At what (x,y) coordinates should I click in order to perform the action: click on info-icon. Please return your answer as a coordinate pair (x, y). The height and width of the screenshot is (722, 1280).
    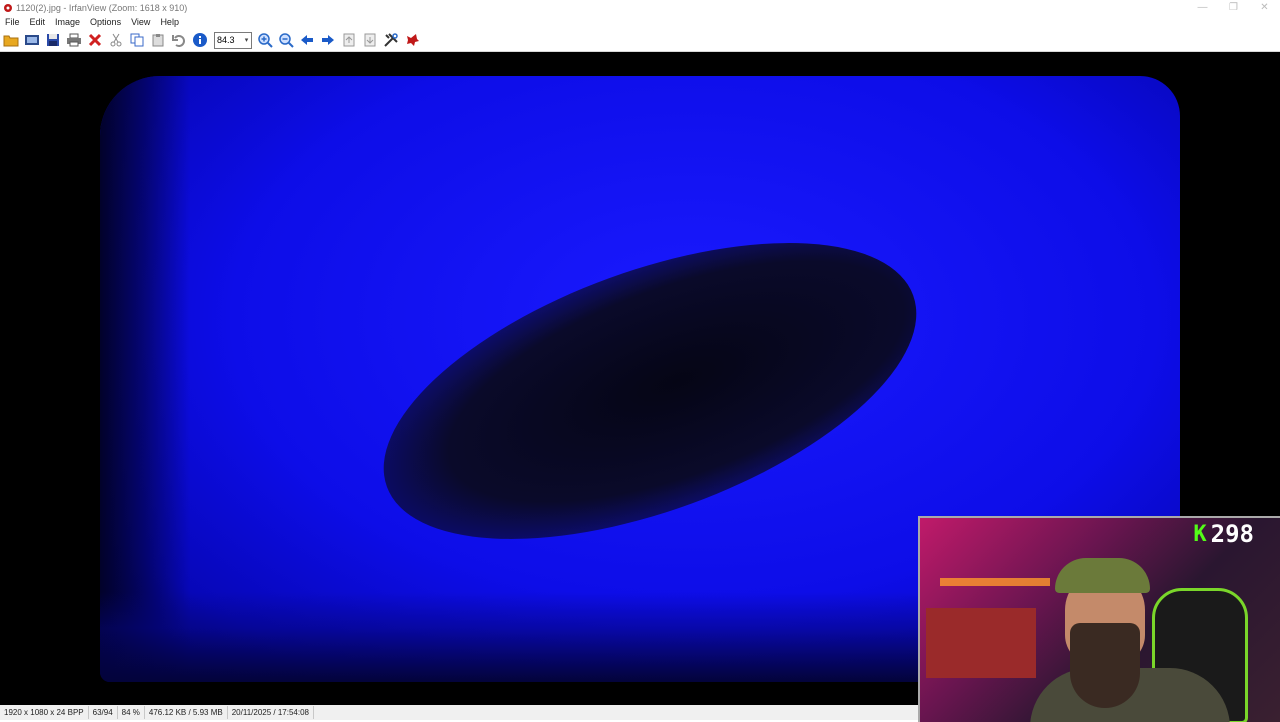
    Looking at the image, I should click on (200, 40).